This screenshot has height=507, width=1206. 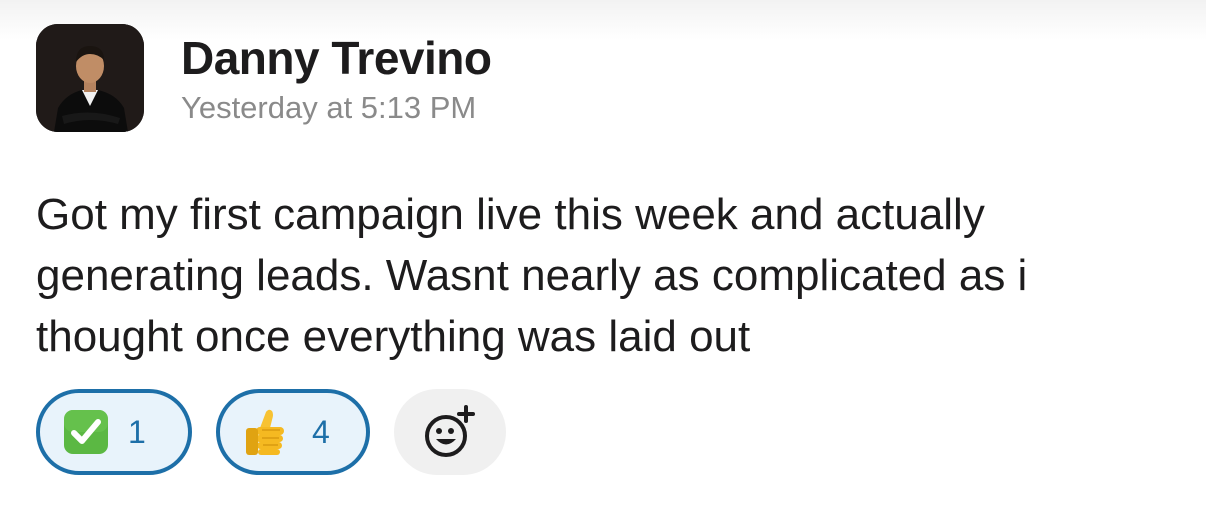 What do you see at coordinates (86, 432) in the screenshot?
I see `white-check-mark-icon` at bounding box center [86, 432].